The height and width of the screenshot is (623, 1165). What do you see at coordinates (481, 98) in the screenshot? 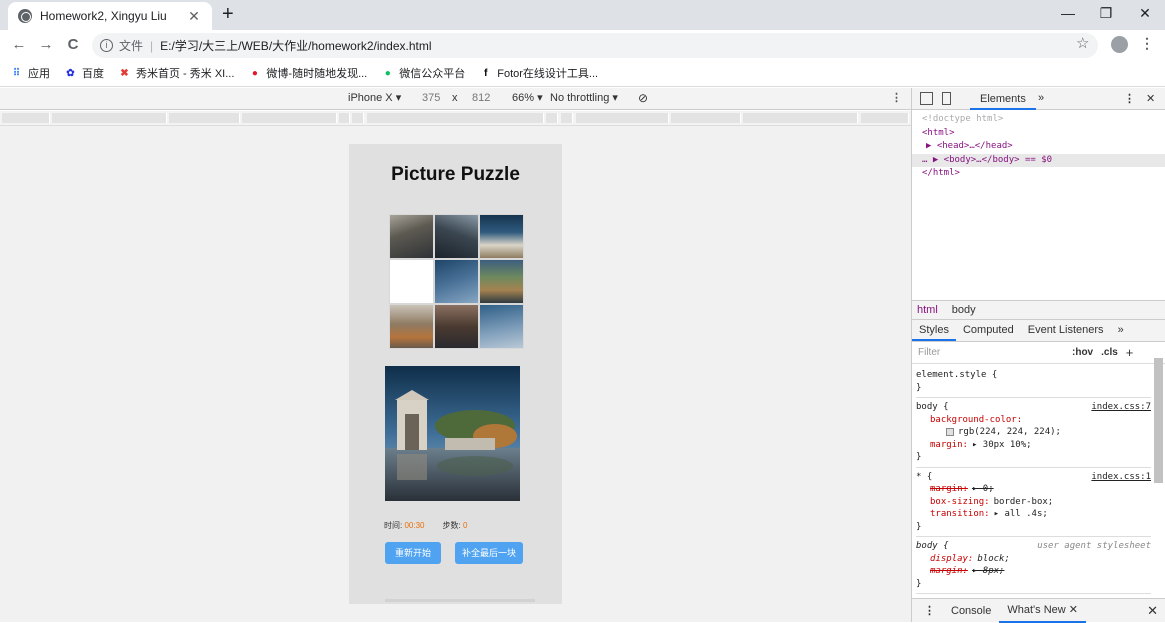
I see `viewport-height: 812` at bounding box center [481, 98].